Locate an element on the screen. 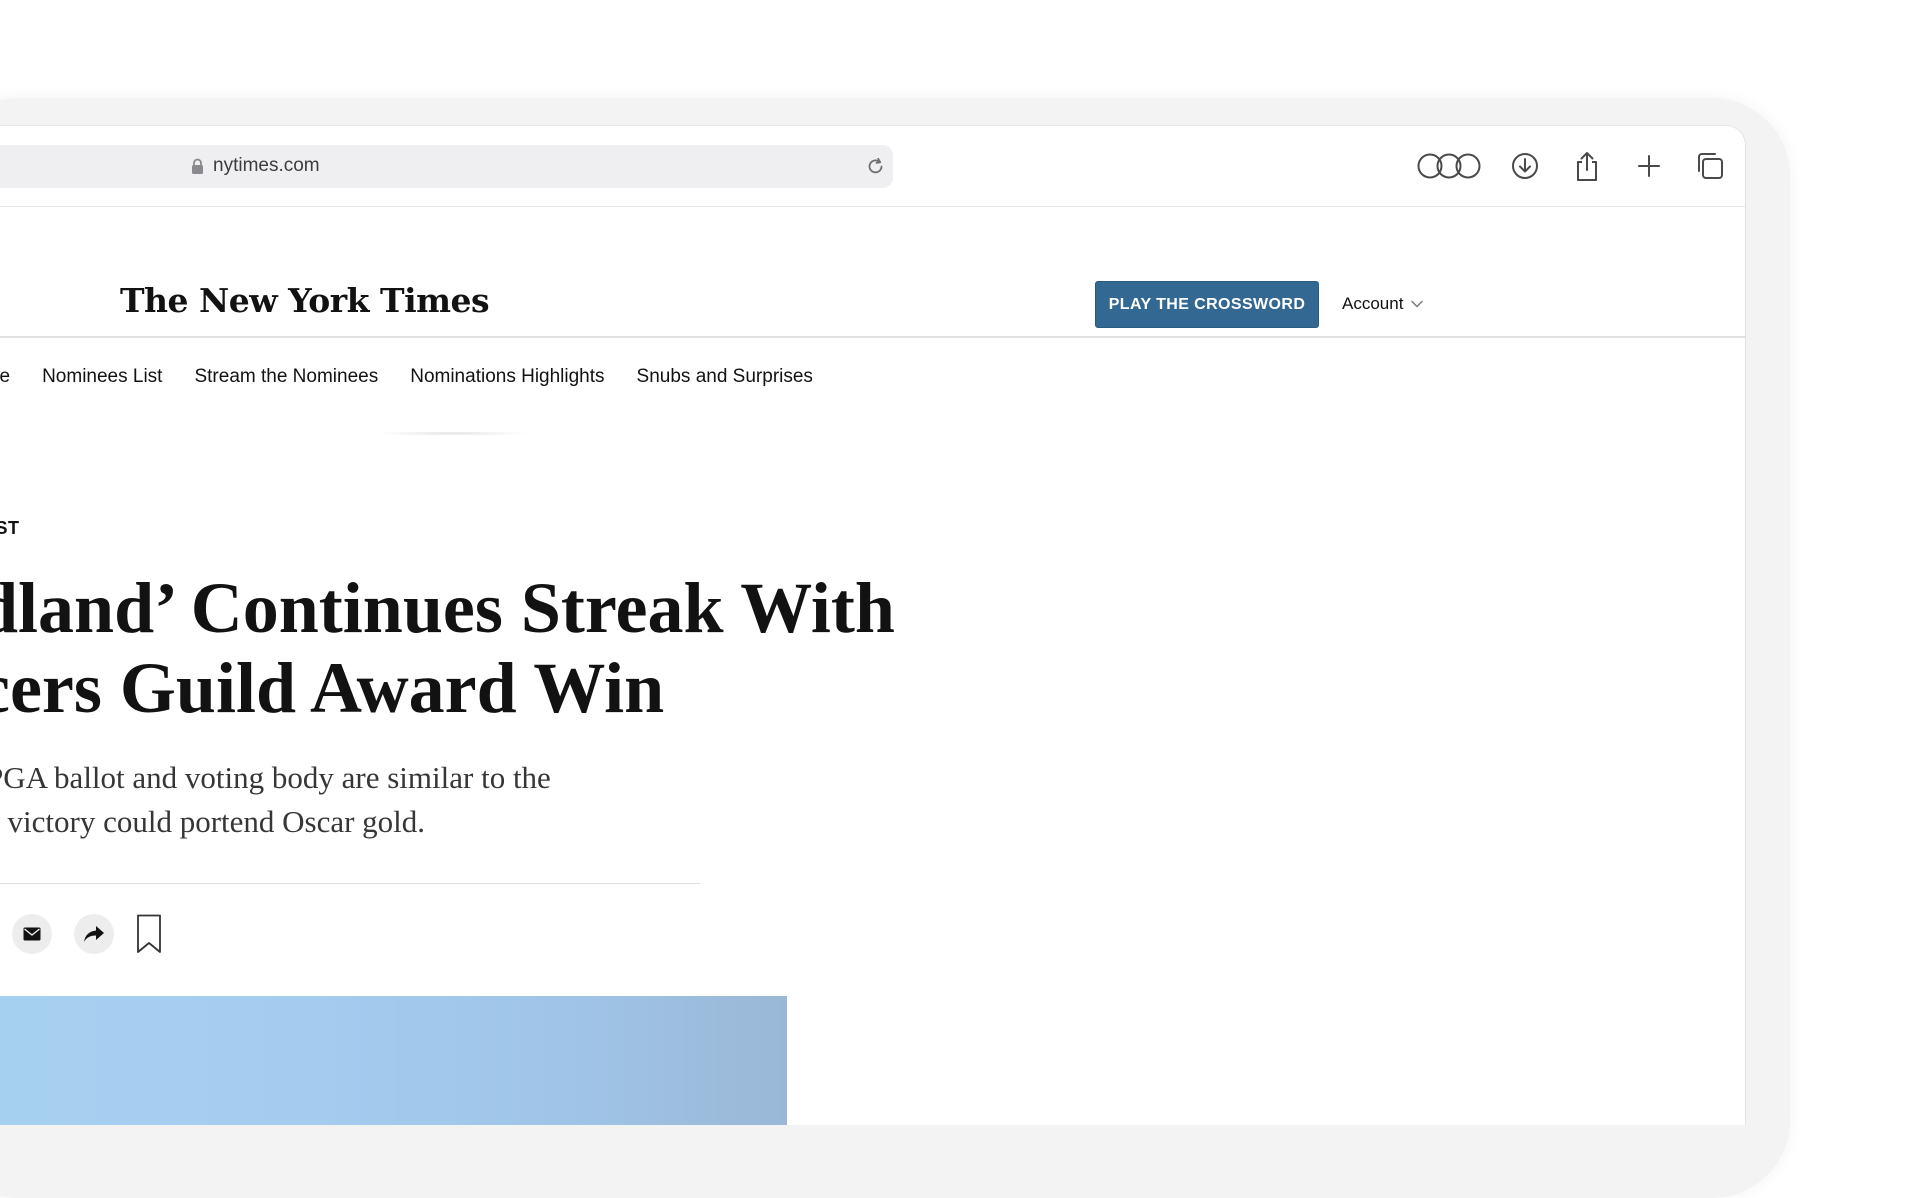 The width and height of the screenshot is (1920, 1198). article-kicker: IST is located at coordinates (10, 528).